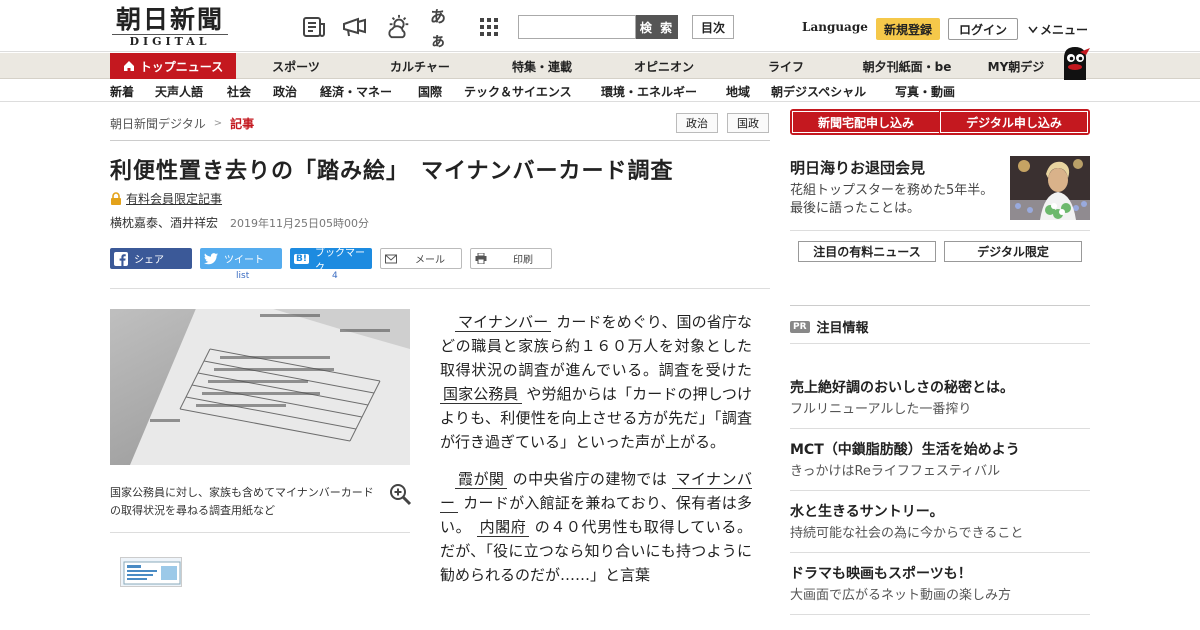 Image resolution: width=1200 pixels, height=630 pixels. I want to click on promo-text: 花組トップスターを務めた5年半。最後に語ったことは。, so click(892, 199).